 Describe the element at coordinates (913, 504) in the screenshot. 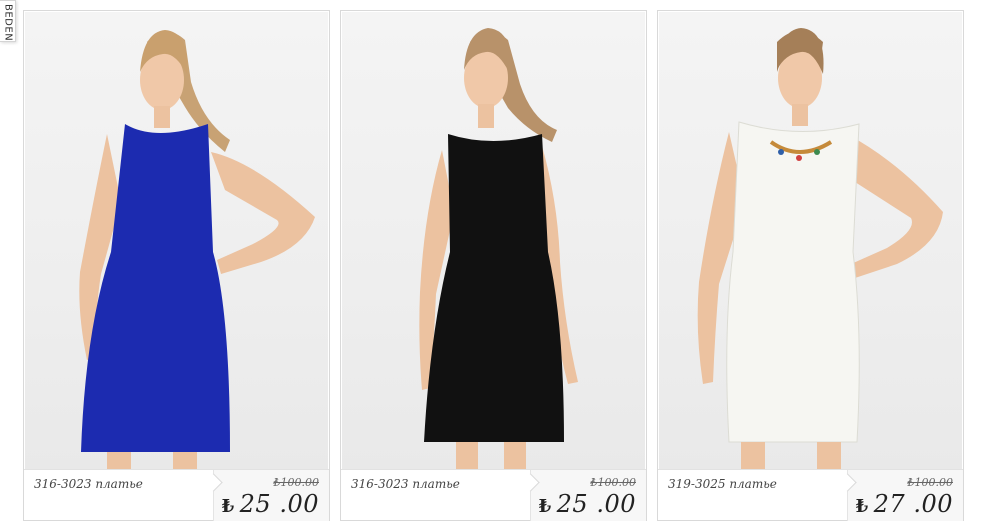

I see `price-value: 27 .00` at that location.